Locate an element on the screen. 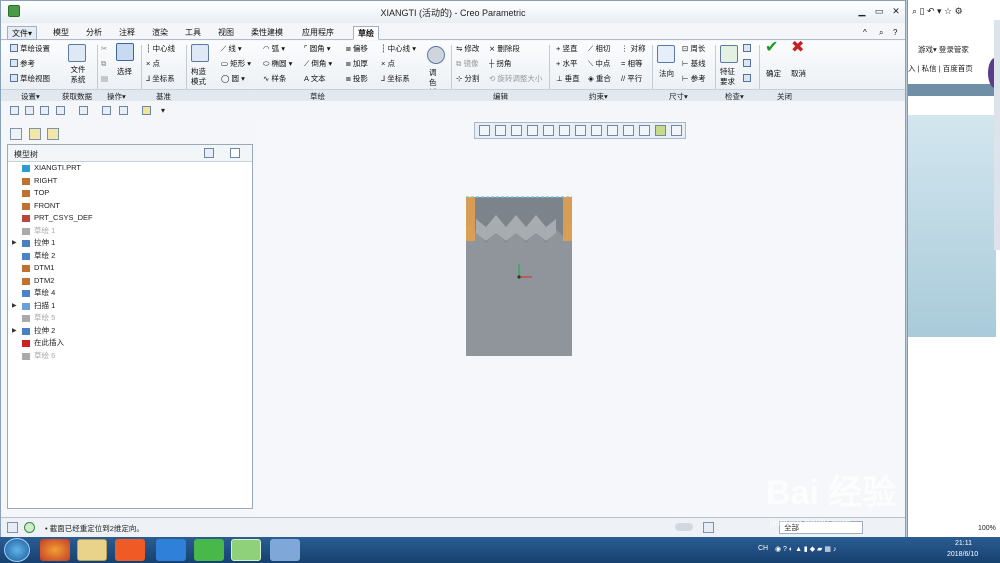 The height and width of the screenshot is (563, 1000). sketch-point-button: × 点 is located at coordinates (388, 64).